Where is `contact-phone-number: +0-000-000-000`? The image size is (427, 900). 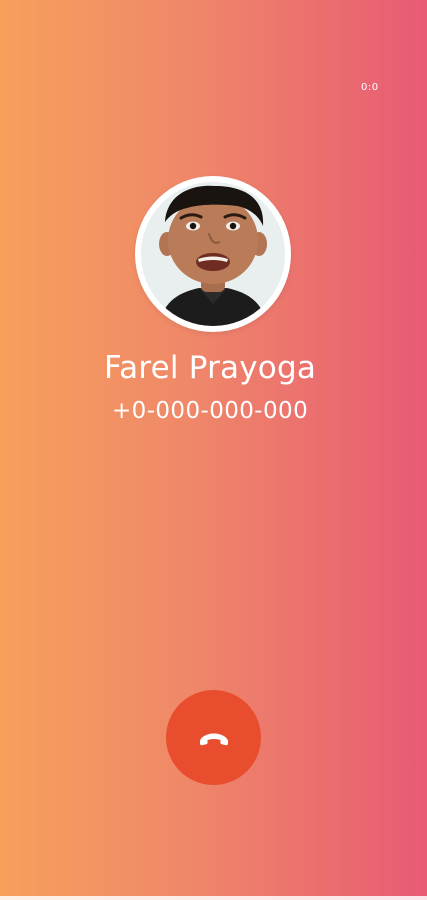 contact-phone-number: +0-000-000-000 is located at coordinates (210, 411).